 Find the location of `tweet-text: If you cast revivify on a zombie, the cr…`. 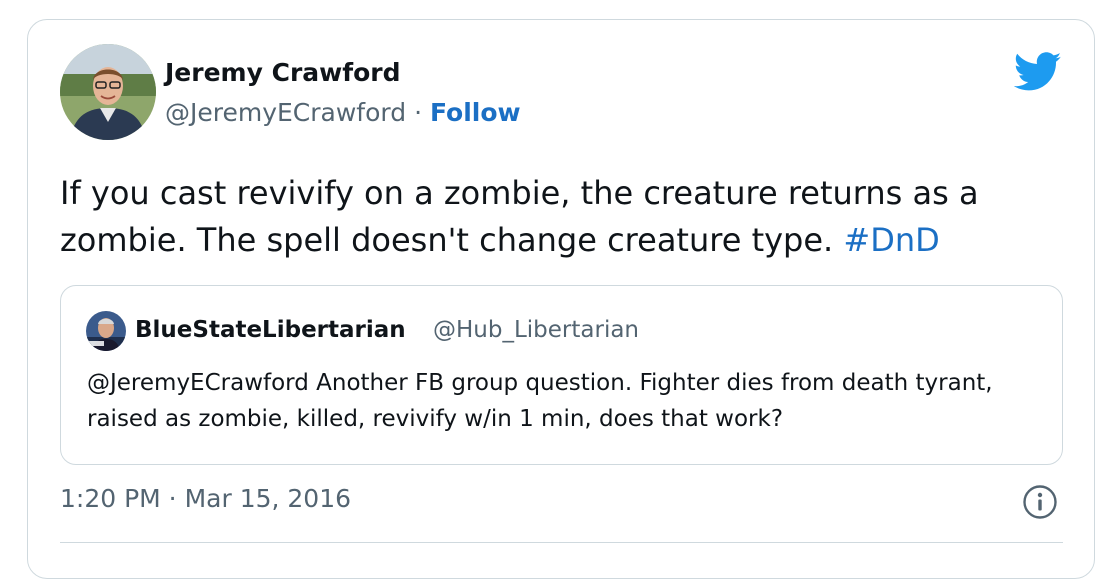

tweet-text: If you cast revivify on a zombie, the cr… is located at coordinates (565, 217).